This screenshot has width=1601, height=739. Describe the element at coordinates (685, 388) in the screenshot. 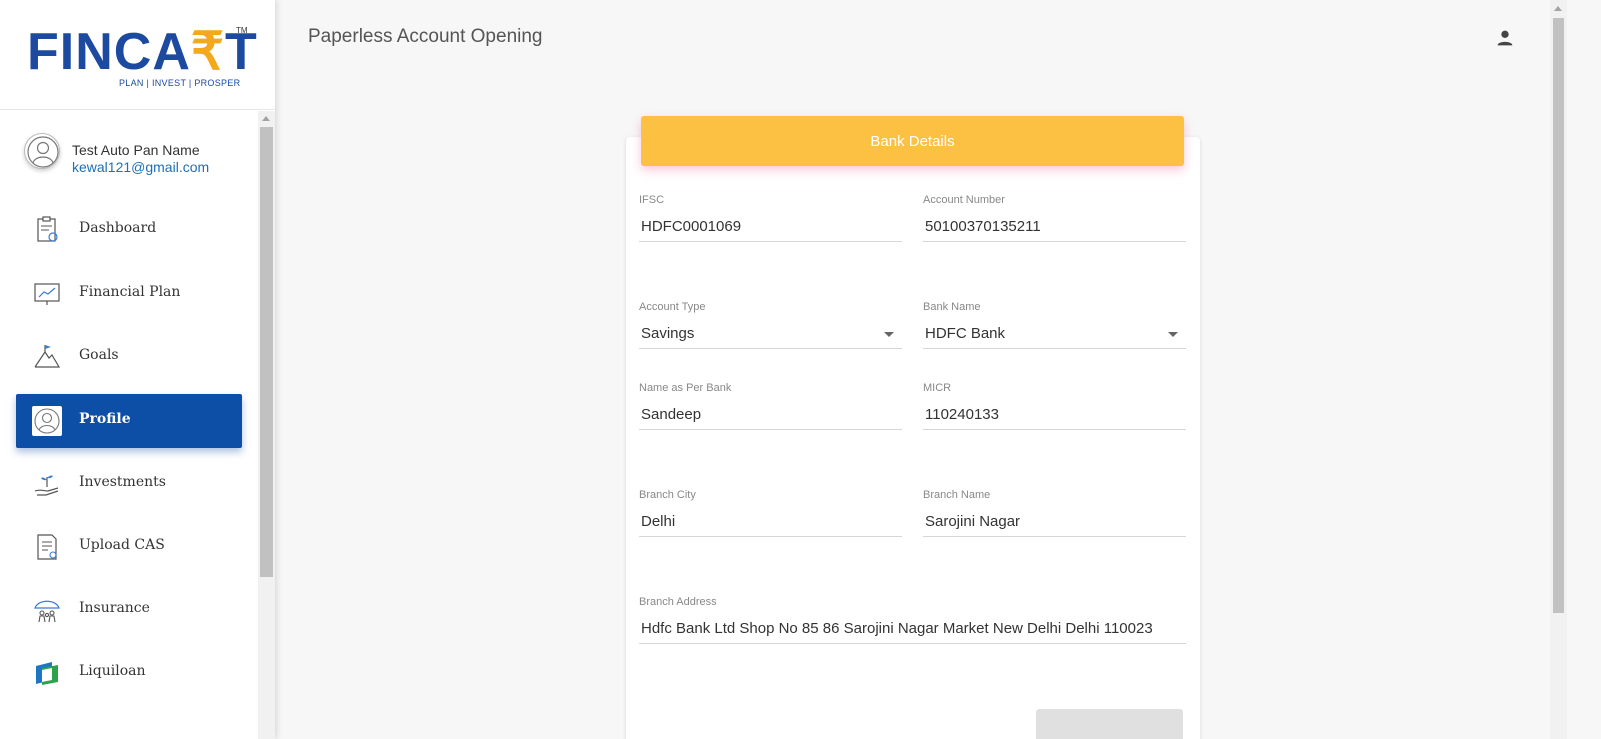

I see `field-label: Name as Per Bank` at that location.